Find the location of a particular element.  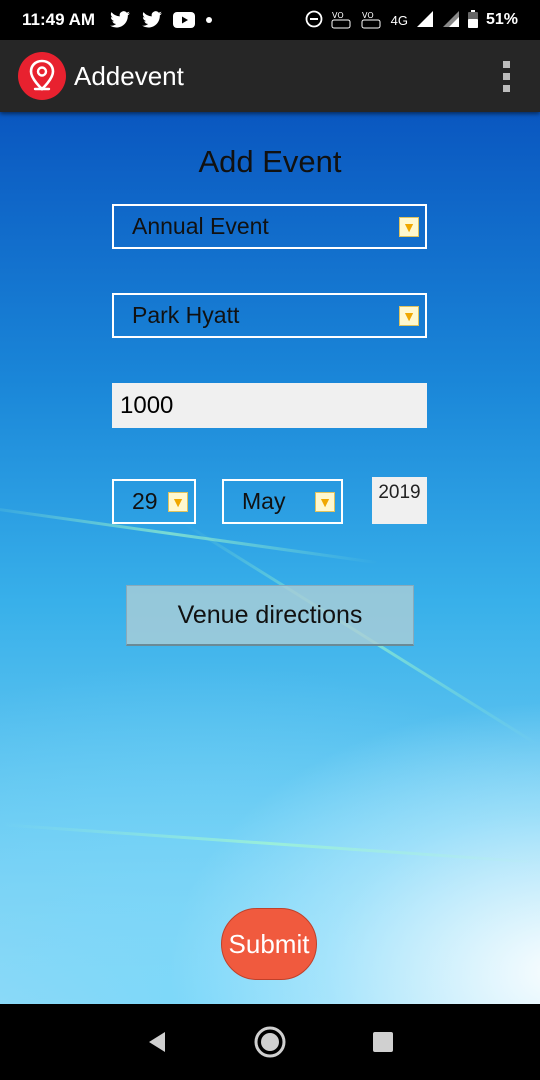

status-right: VO VO 4G 51% is located at coordinates (411, 20).